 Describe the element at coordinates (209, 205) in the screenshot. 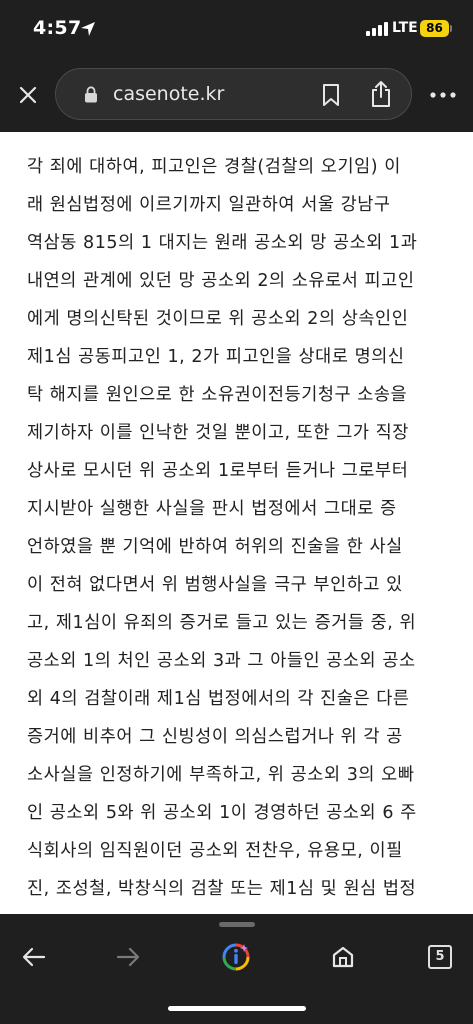

I see `article-line: 래 원심법정에 이르기까지 일관하여 서울 강남구` at that location.